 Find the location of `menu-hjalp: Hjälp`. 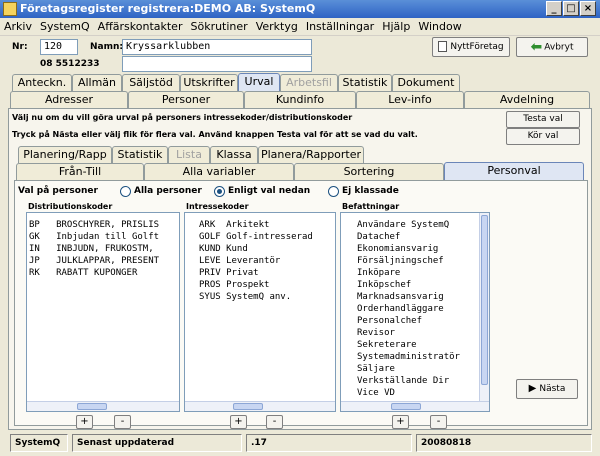

menu-hjalp: Hjälp is located at coordinates (396, 27).